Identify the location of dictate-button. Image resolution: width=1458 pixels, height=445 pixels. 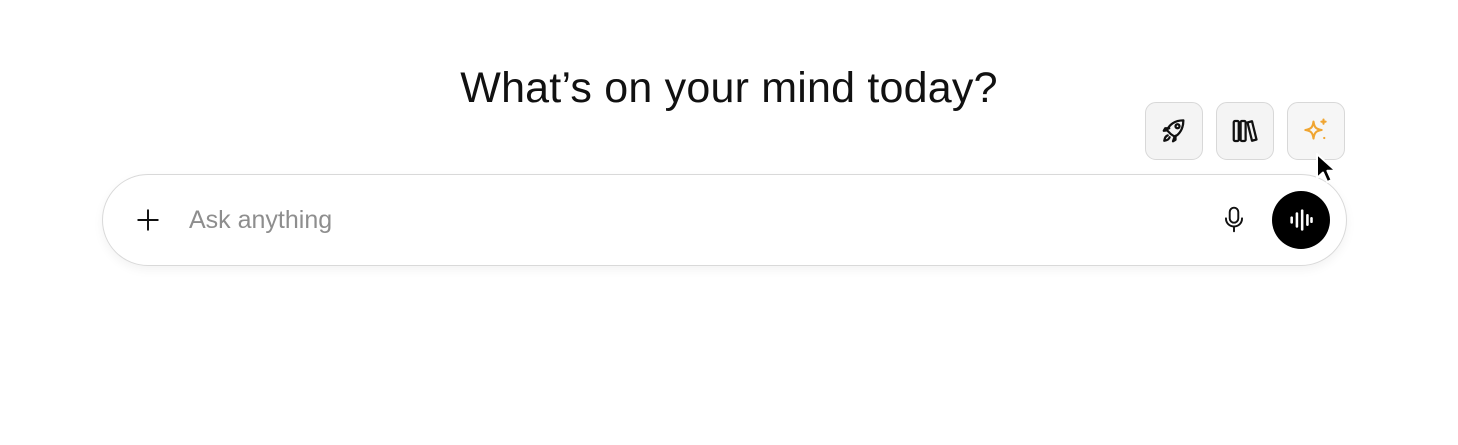
(1234, 220).